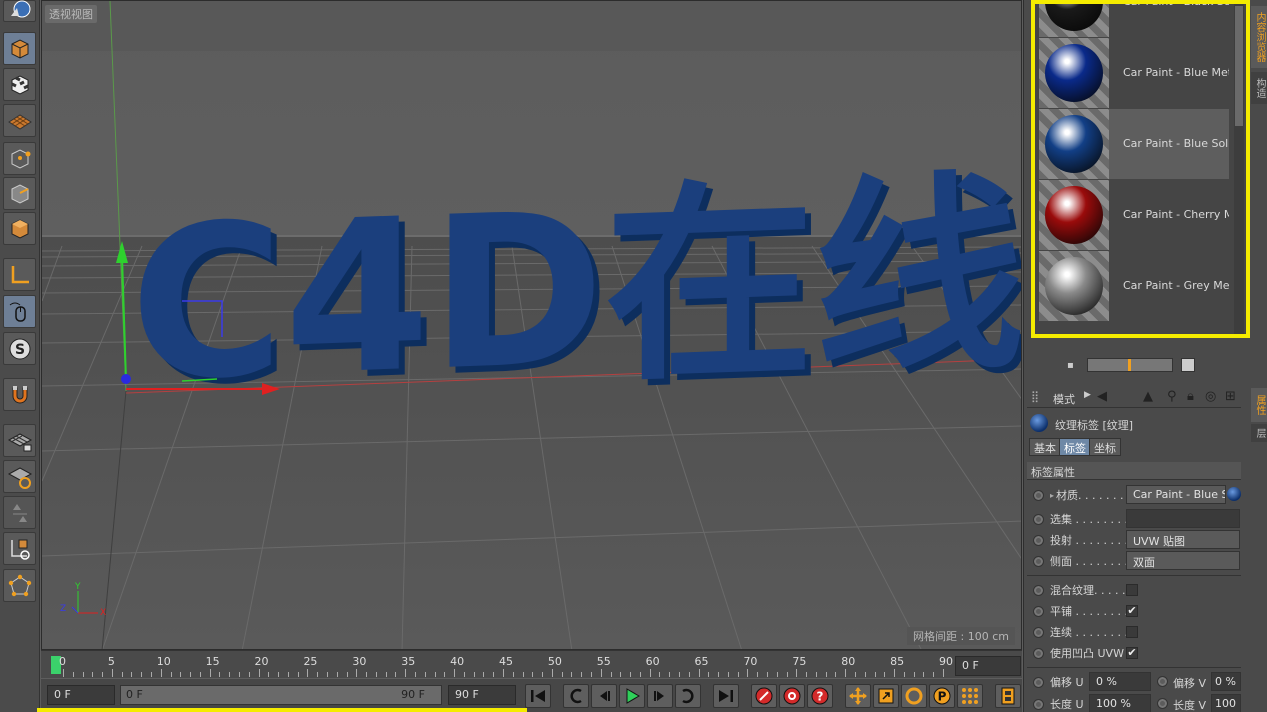 This screenshot has height=712, width=1267. I want to click on tab-structure: 构造, so click(1259, 88).